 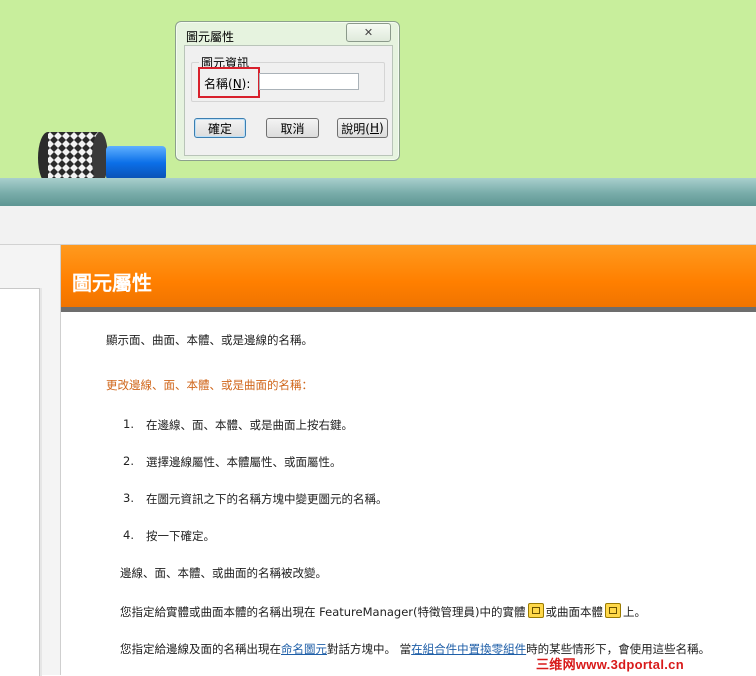 What do you see at coordinates (378, 192) in the screenshot?
I see `graphics-floor-band` at bounding box center [378, 192].